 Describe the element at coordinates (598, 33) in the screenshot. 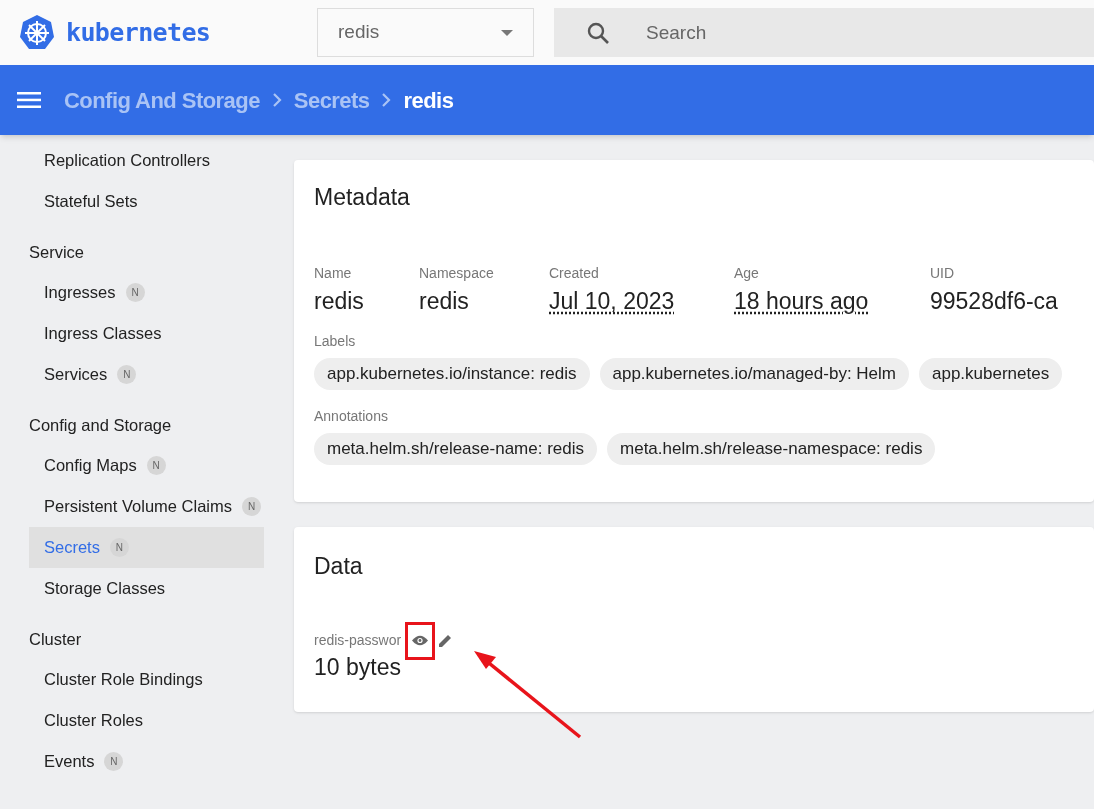

I see `search-icon` at that location.